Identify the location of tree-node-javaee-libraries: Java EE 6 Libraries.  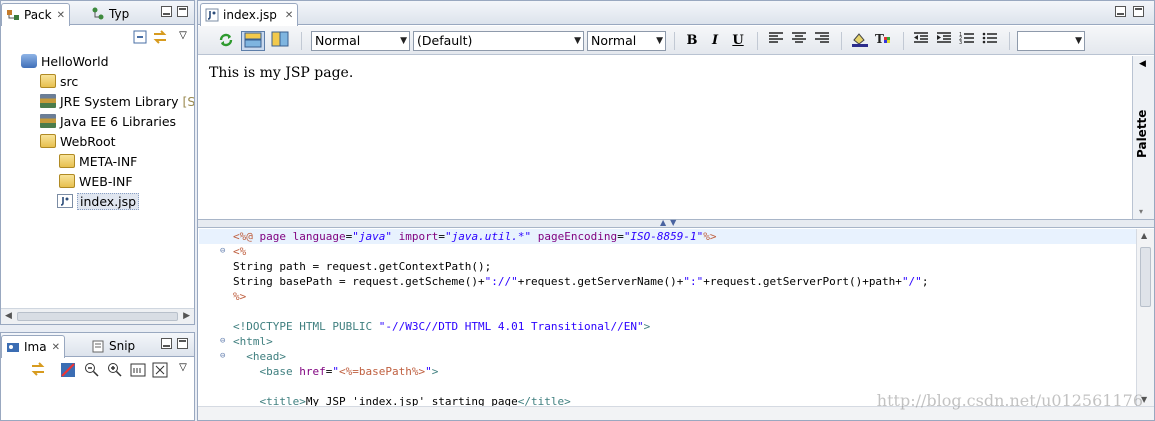
(108, 121).